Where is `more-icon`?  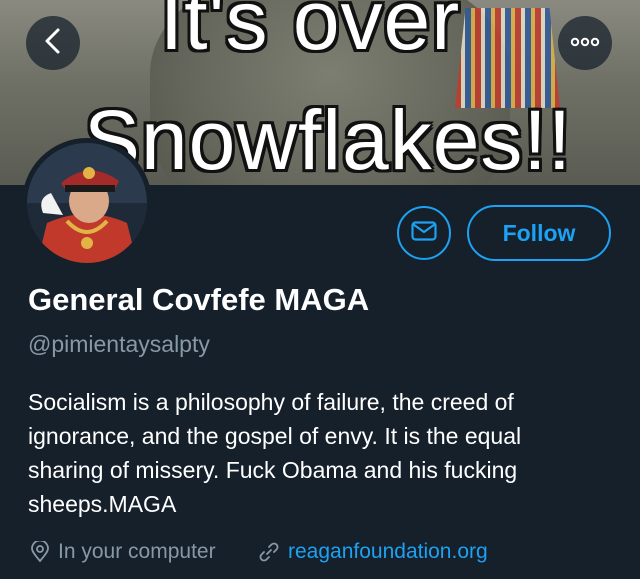
more-icon is located at coordinates (585, 43).